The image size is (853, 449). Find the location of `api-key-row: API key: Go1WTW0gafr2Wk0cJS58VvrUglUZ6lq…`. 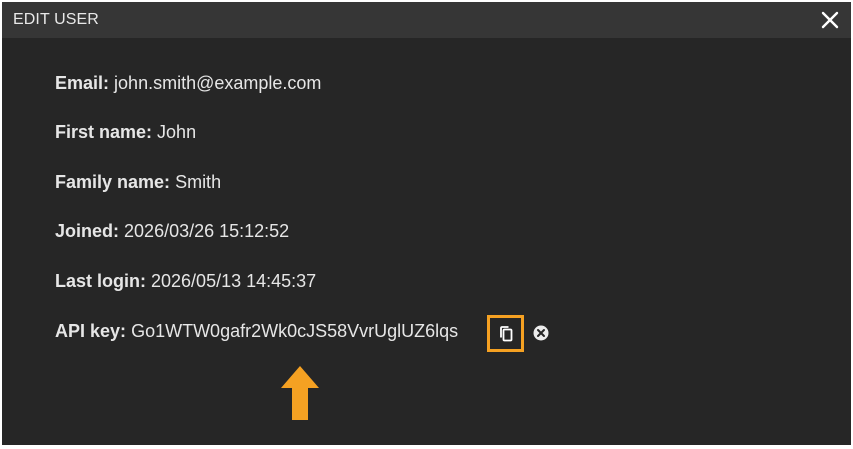

api-key-row: API key: Go1WTW0gafr2Wk0cJS58VvrUglUZ6lq… is located at coordinates (256, 331).